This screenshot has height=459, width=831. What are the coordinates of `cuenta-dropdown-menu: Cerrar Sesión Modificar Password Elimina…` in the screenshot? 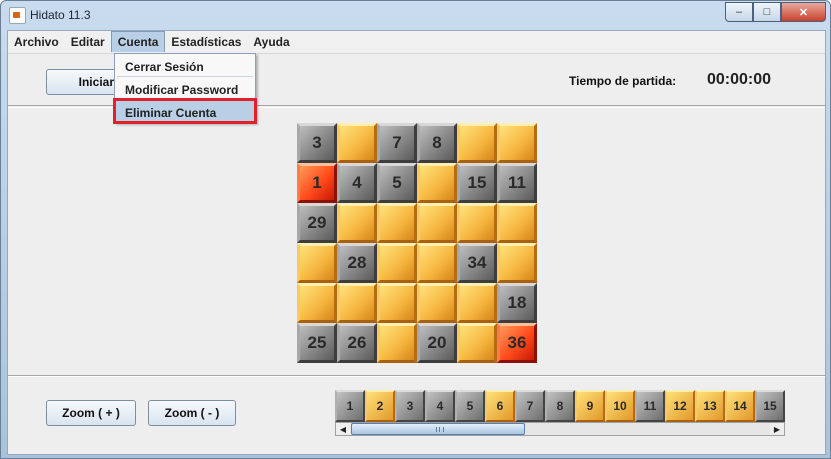 It's located at (185, 88).